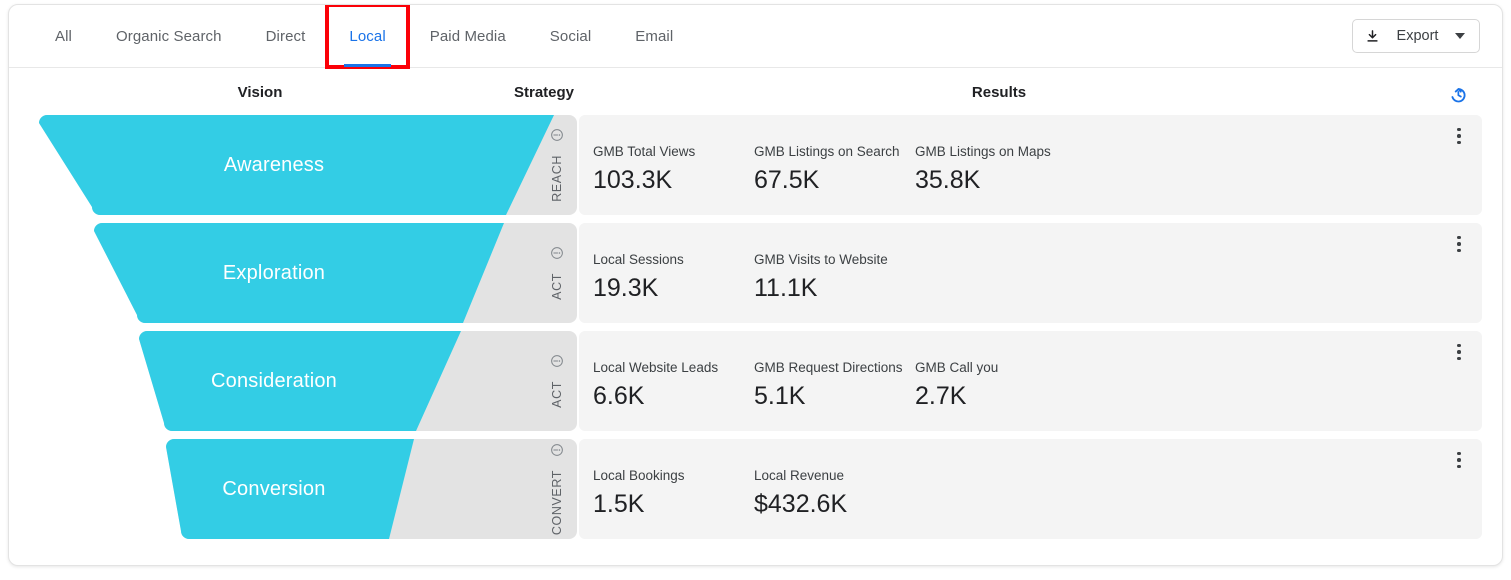 This screenshot has width=1511, height=580. I want to click on tab-local: Local, so click(367, 37).